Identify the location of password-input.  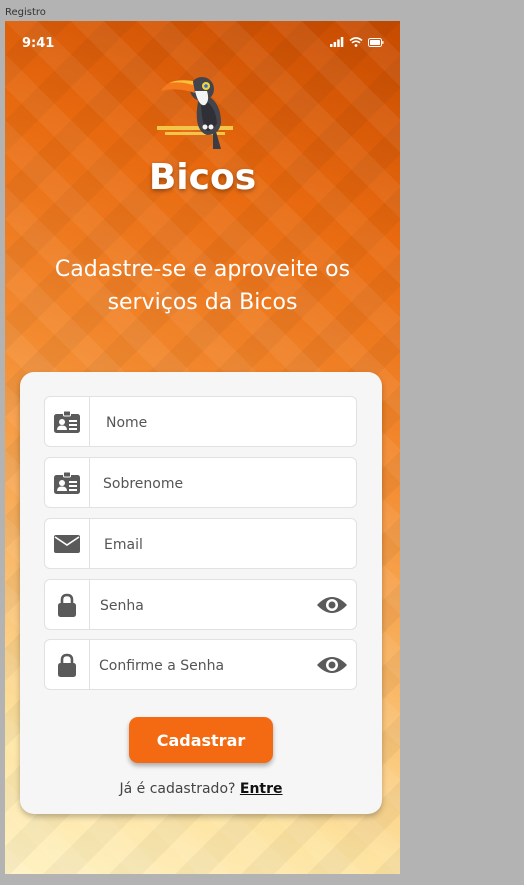
(200, 606).